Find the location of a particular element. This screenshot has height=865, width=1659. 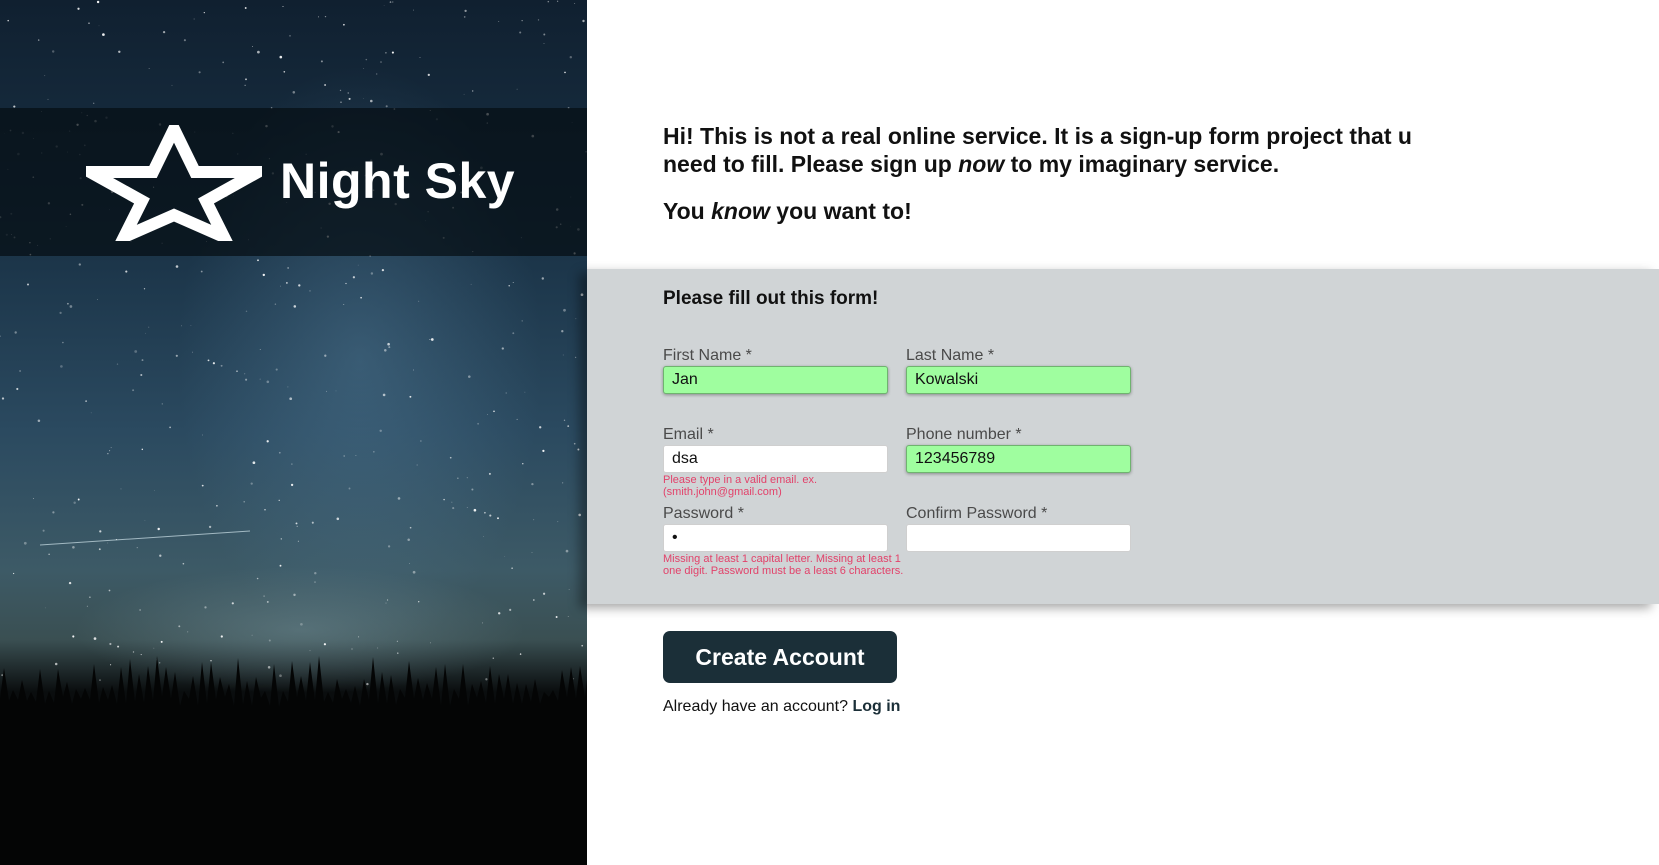

create-account-button: Create Account is located at coordinates (780, 657).